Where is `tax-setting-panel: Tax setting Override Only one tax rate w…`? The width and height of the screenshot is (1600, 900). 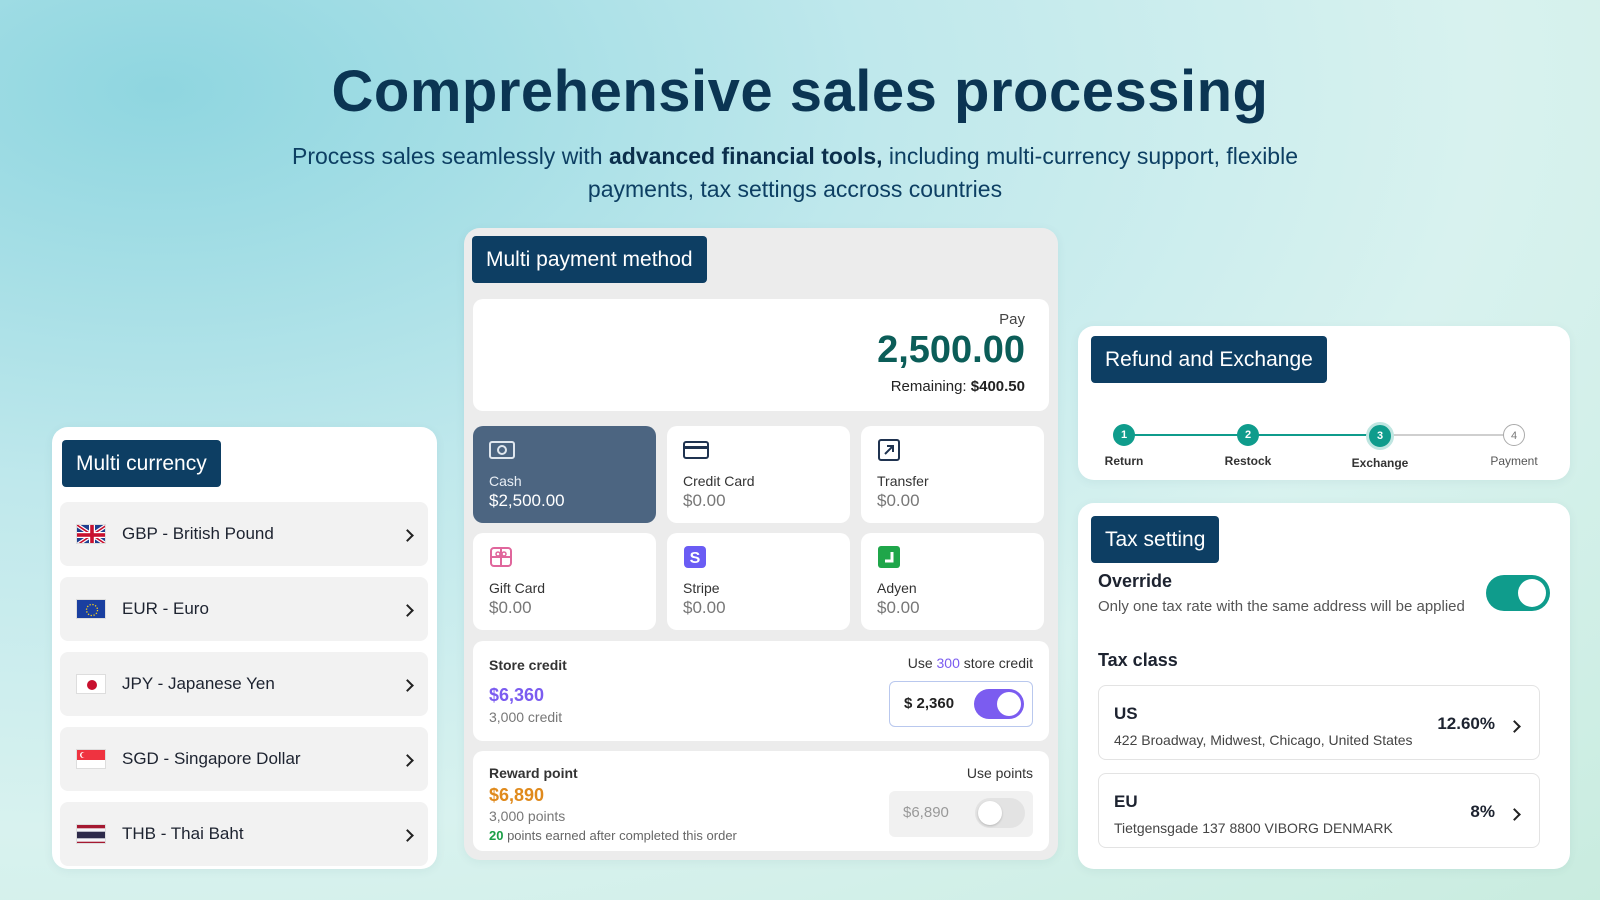 tax-setting-panel: Tax setting Override Only one tax rate w… is located at coordinates (1324, 686).